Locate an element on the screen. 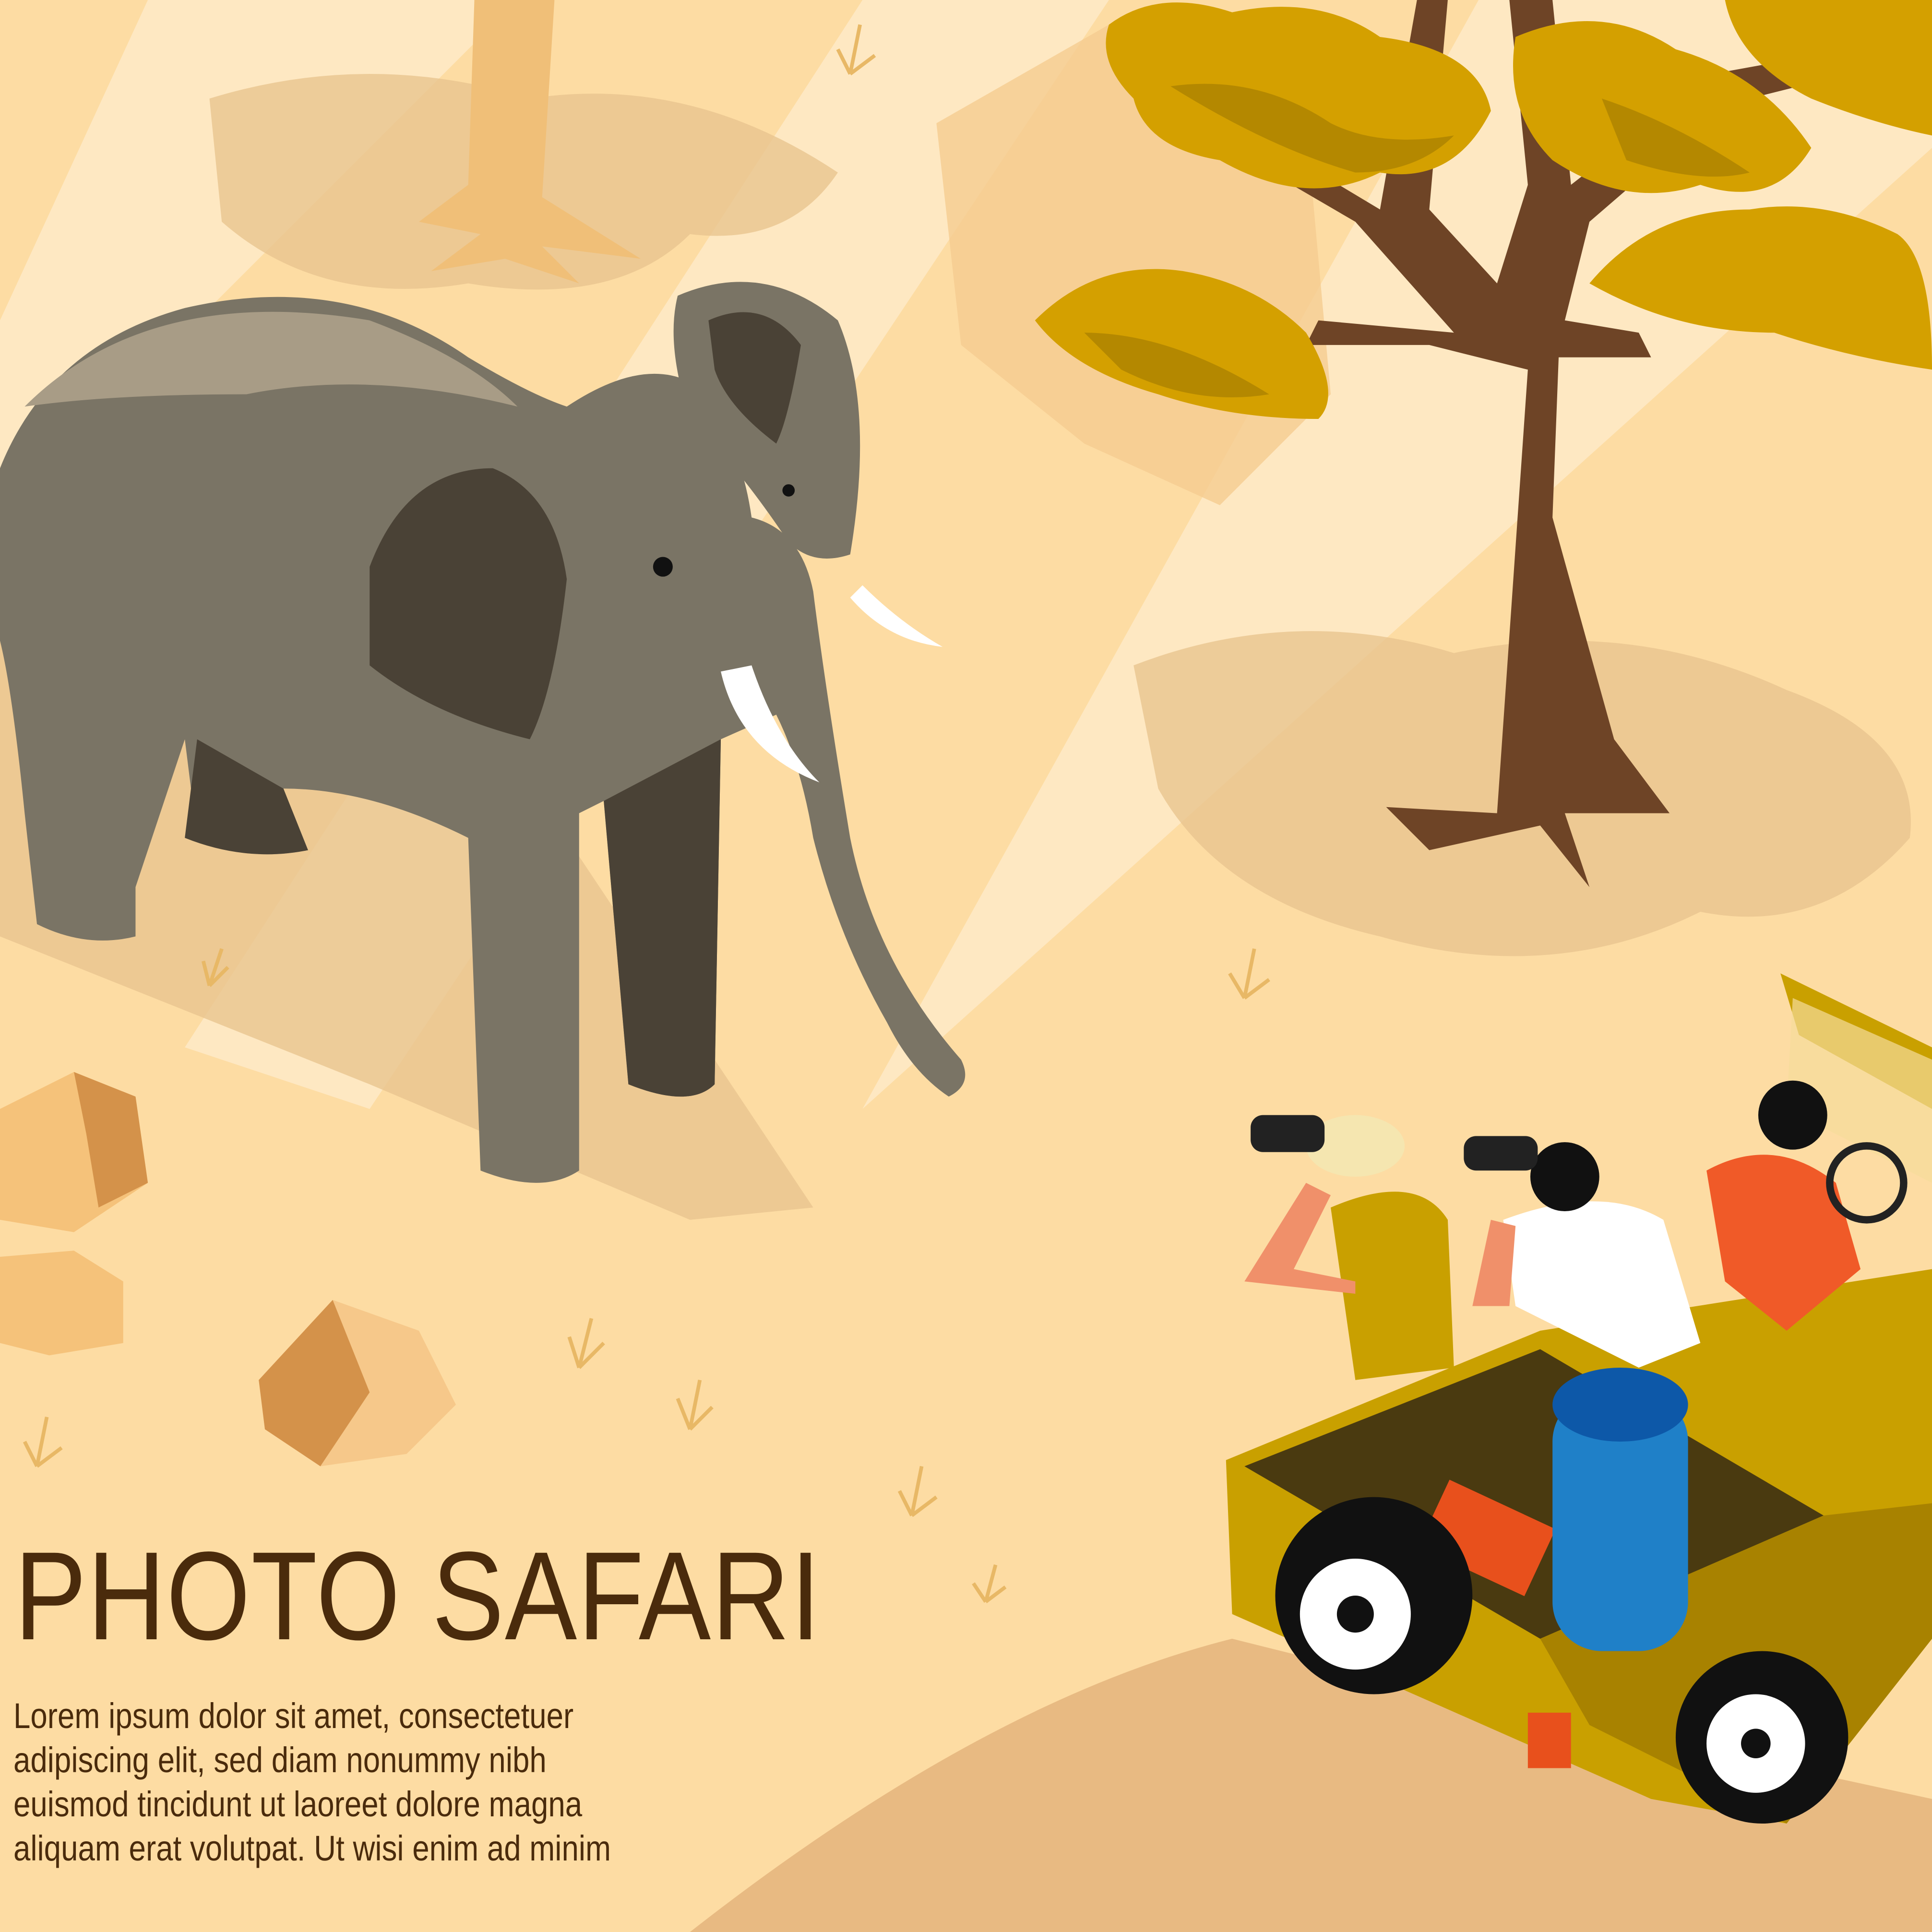  description-line: Lorem ipsum dolor sit amet, consectetuer is located at coordinates (293, 1716).